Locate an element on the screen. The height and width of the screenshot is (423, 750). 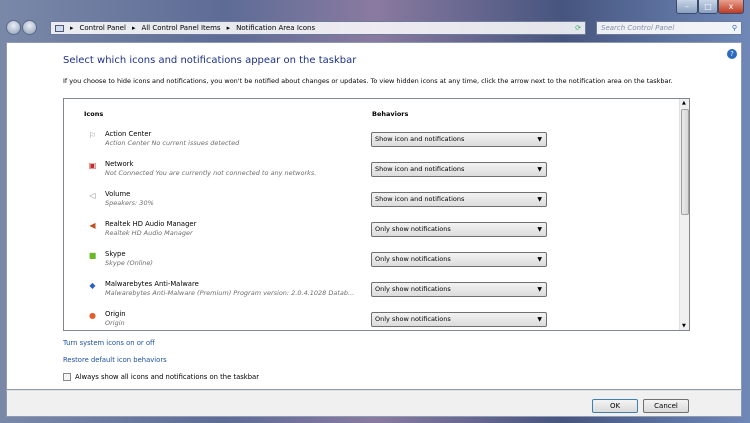
scroll-down-icon: ▼ is located at coordinates (684, 326).